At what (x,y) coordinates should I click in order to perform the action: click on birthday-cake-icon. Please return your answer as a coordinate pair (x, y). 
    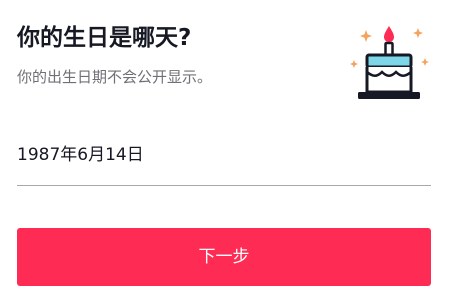
    Looking at the image, I should click on (389, 62).